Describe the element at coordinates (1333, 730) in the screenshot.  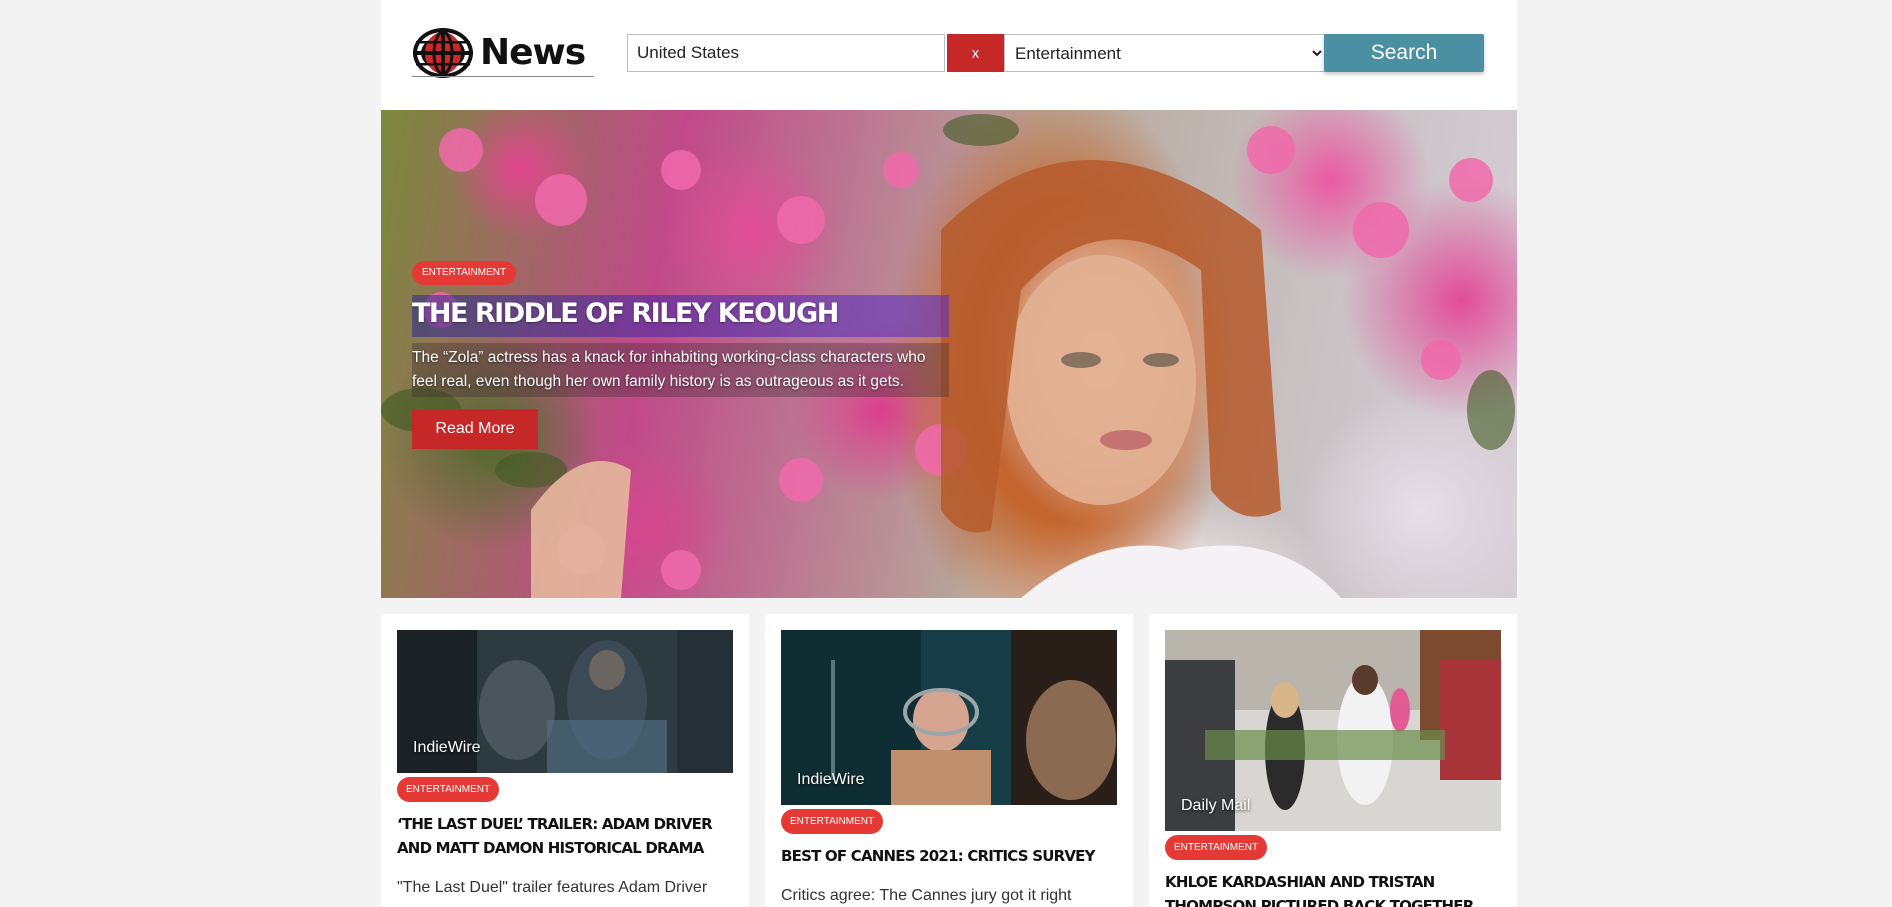
I see `card-image: Daily Mail` at that location.